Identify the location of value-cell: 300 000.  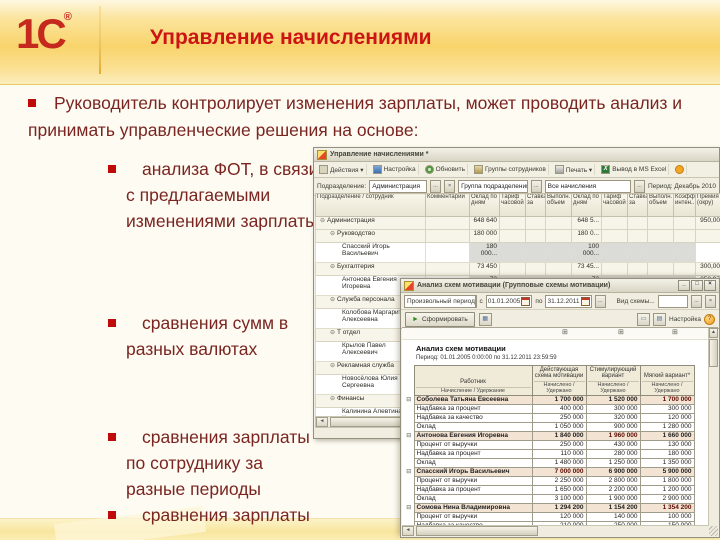
(667, 409).